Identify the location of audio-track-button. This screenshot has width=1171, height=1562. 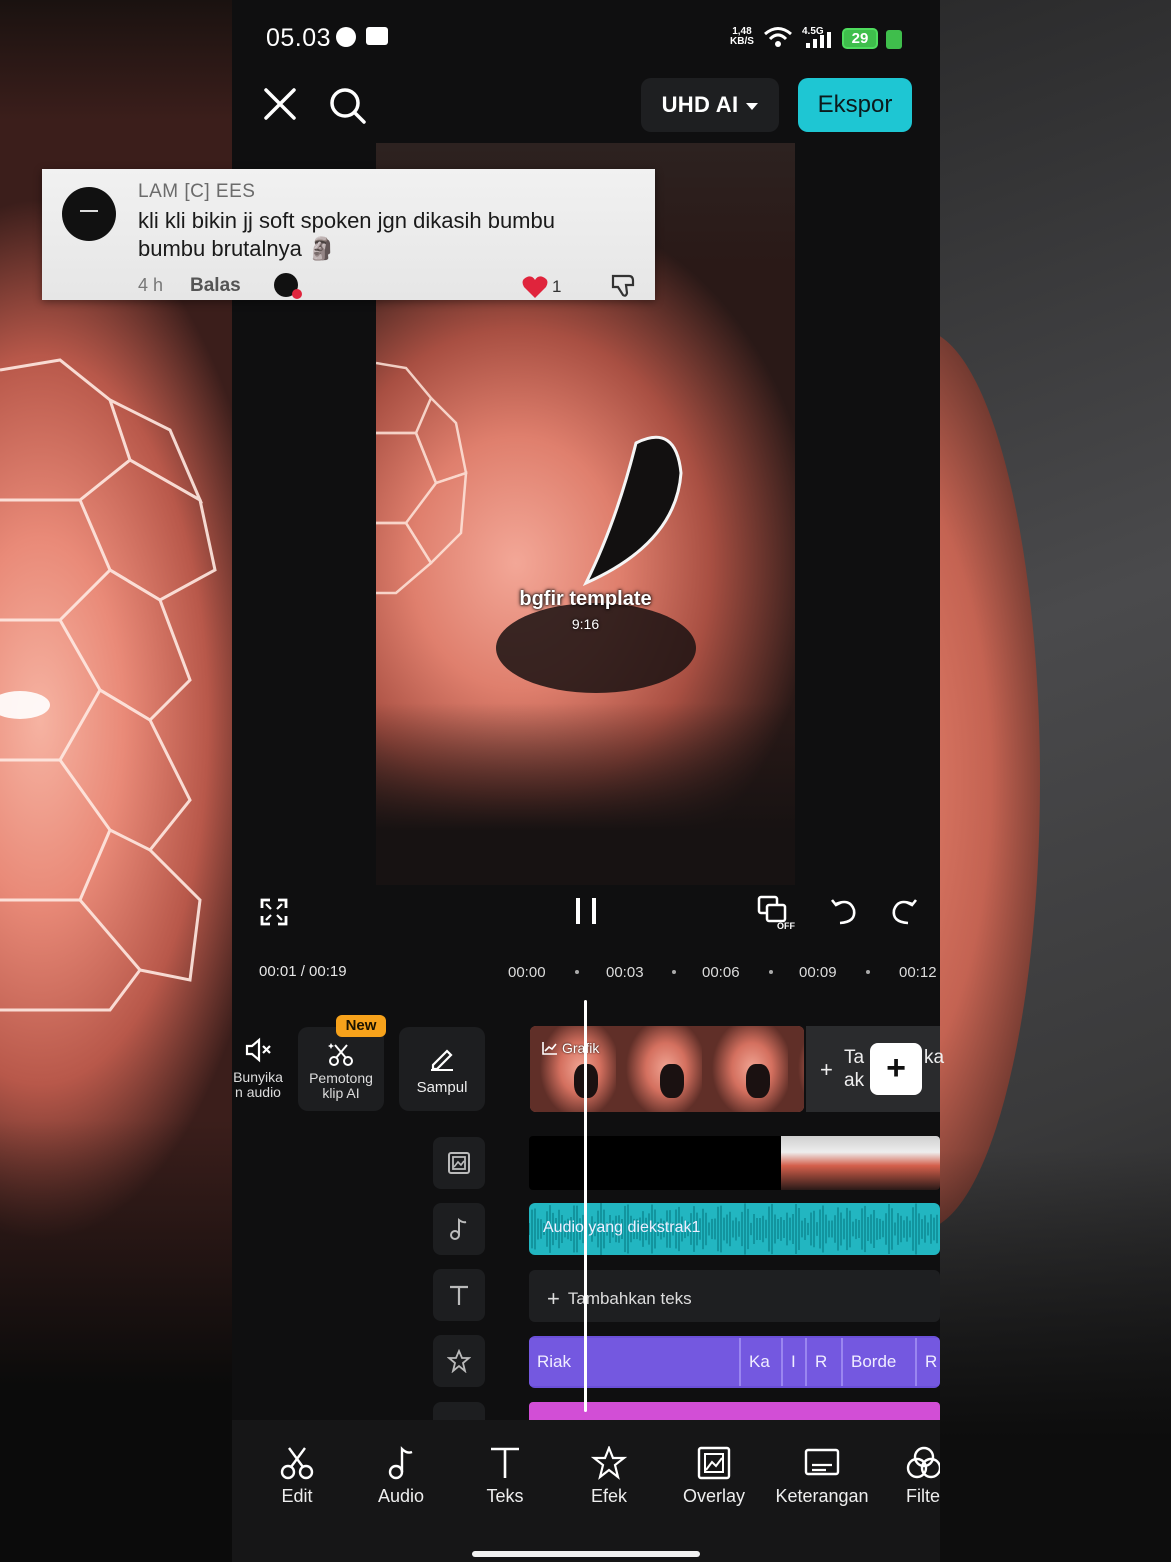
(459, 1229).